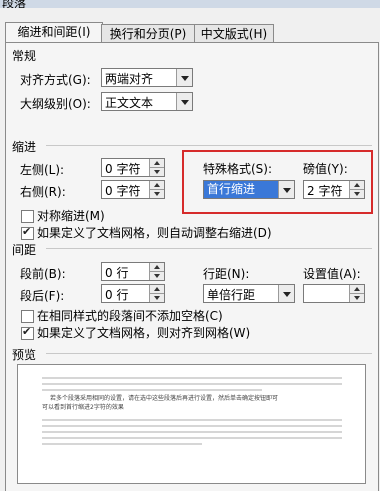  Describe the element at coordinates (55, 104) in the screenshot. I see `outline-level-label: 大纲级别(O):` at that location.